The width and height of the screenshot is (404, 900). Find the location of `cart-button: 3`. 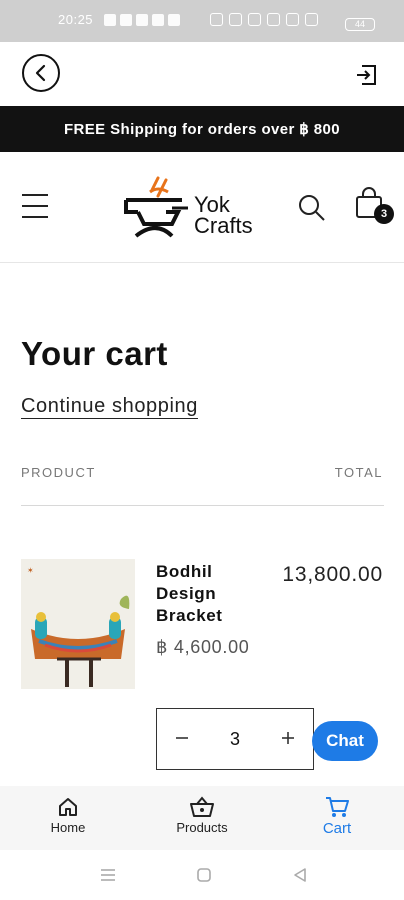

cart-button: 3 is located at coordinates (374, 206).